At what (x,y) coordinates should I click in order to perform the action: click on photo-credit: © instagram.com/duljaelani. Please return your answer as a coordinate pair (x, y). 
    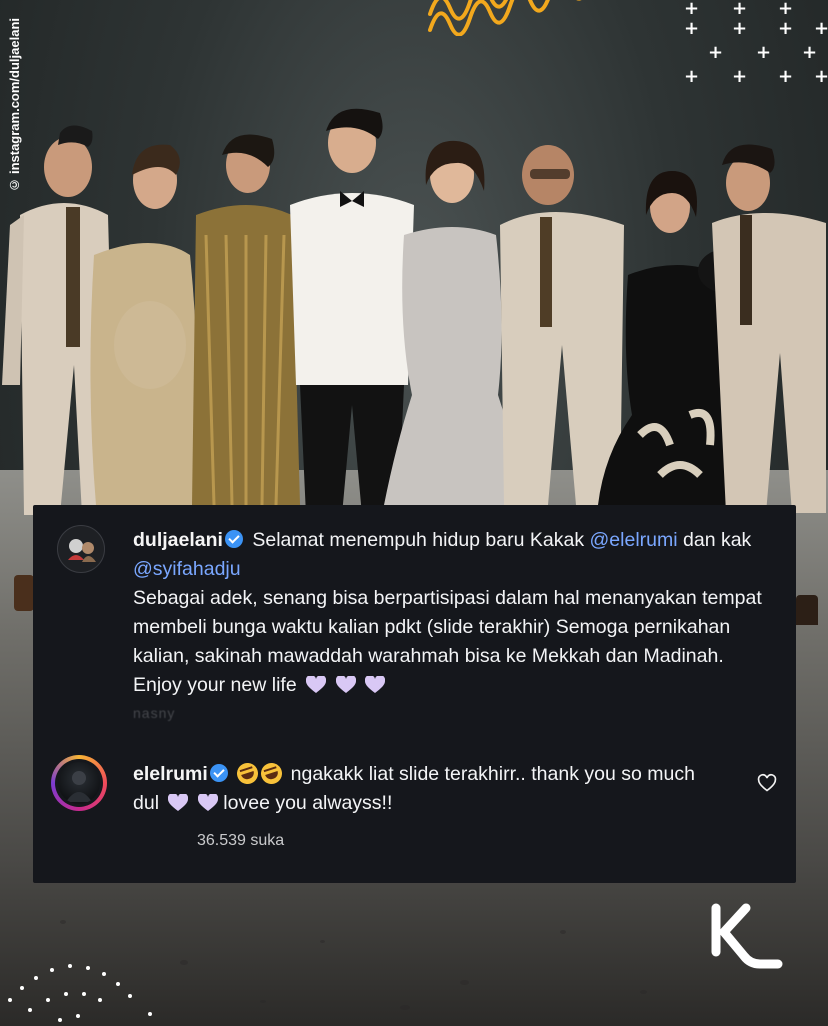
    Looking at the image, I should click on (14, 143).